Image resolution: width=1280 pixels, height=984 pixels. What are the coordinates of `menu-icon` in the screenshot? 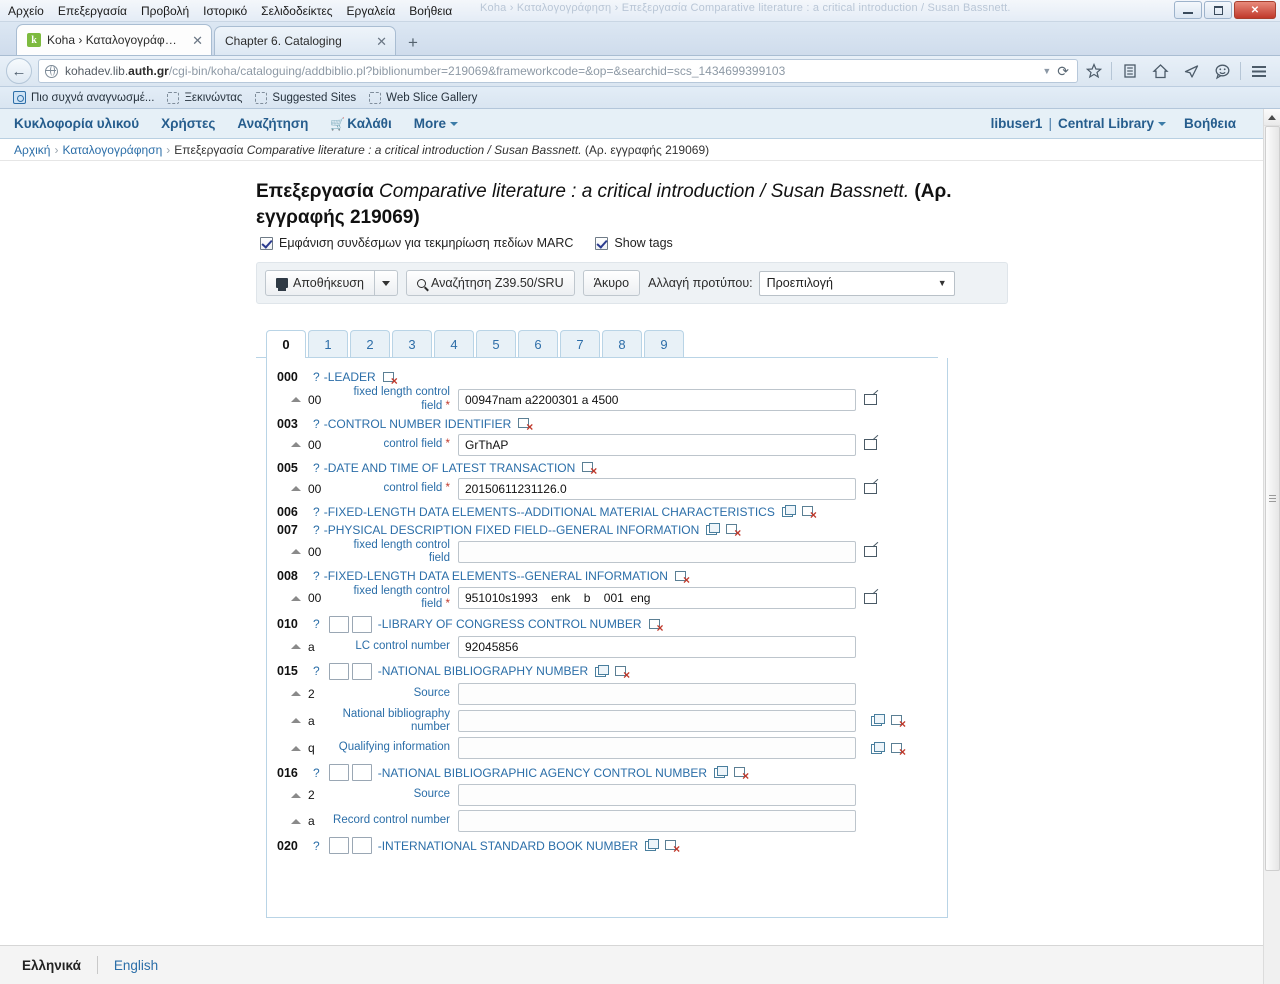 It's located at (1258, 71).